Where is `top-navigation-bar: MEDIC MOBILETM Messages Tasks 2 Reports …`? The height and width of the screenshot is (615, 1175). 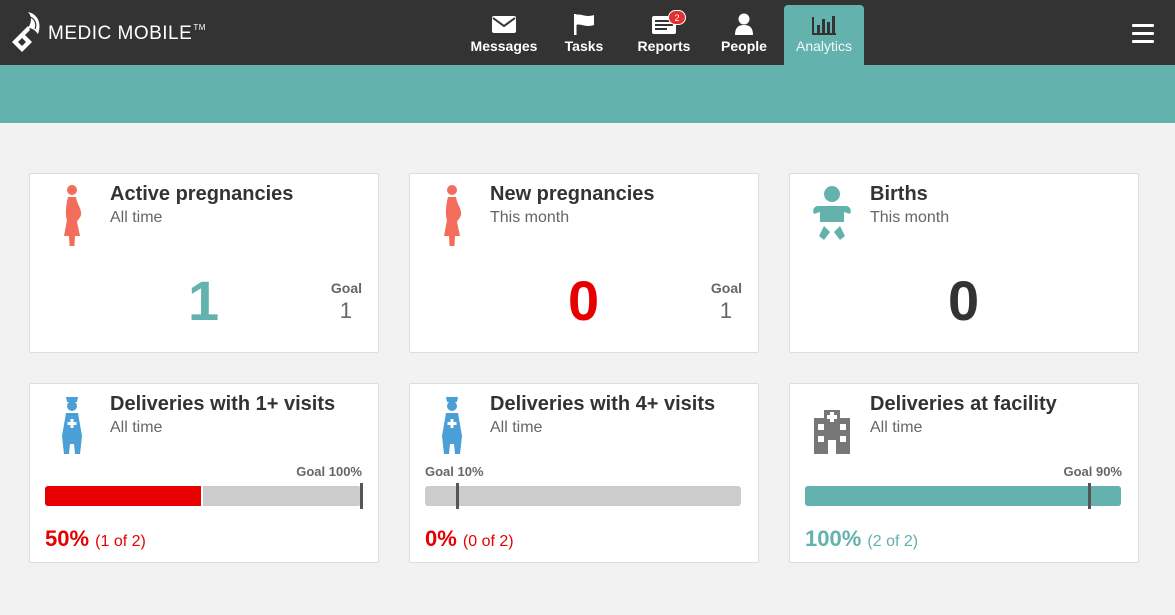 top-navigation-bar: MEDIC MOBILETM Messages Tasks 2 Reports … is located at coordinates (587, 32).